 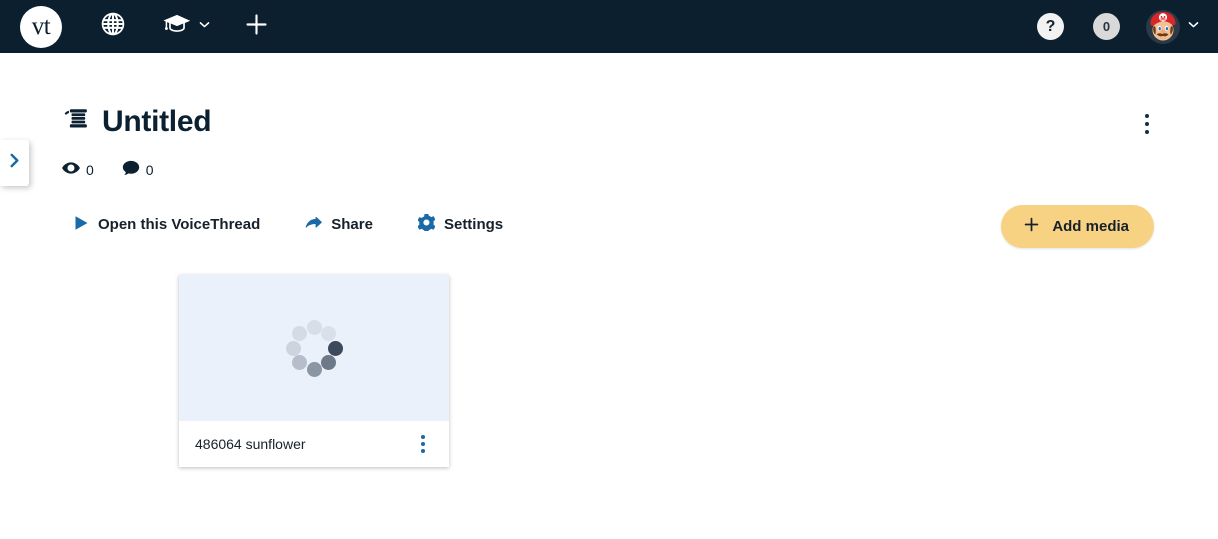 I want to click on courses-nav-button, so click(x=186, y=26).